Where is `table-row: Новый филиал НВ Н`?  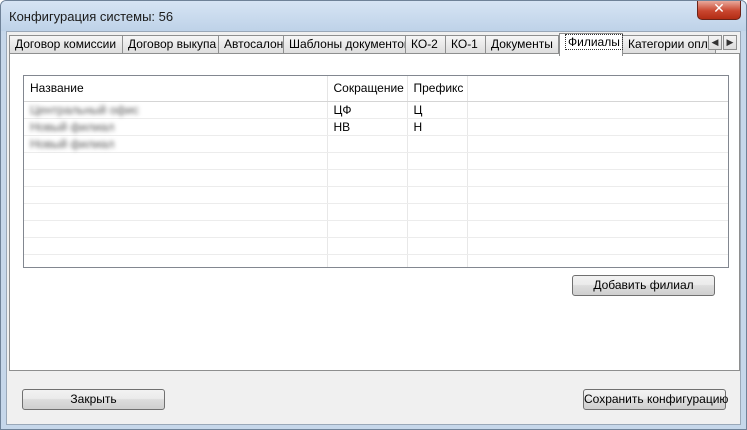
table-row: Новый филиал НВ Н is located at coordinates (376, 127).